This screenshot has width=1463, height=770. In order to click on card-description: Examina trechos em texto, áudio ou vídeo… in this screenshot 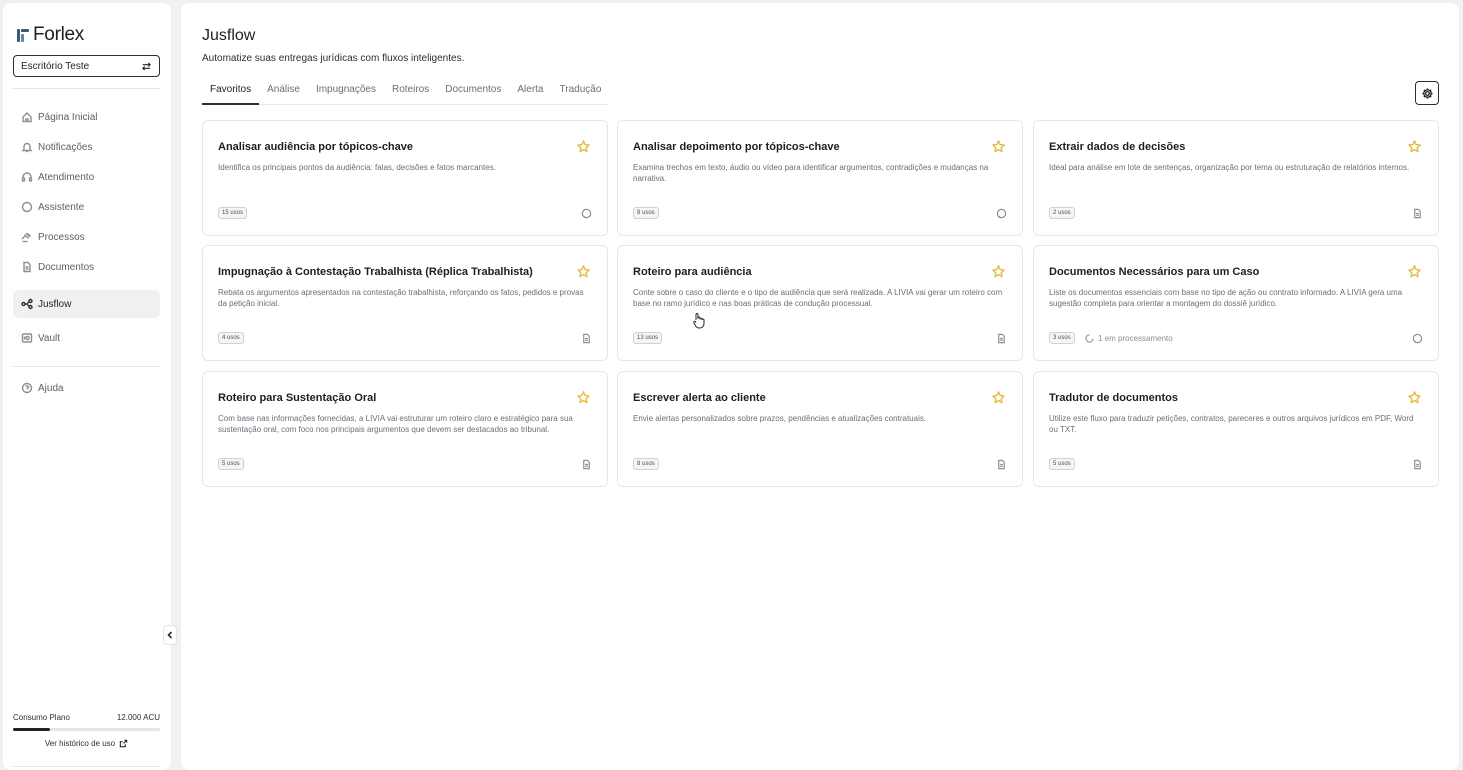, I will do `click(811, 173)`.